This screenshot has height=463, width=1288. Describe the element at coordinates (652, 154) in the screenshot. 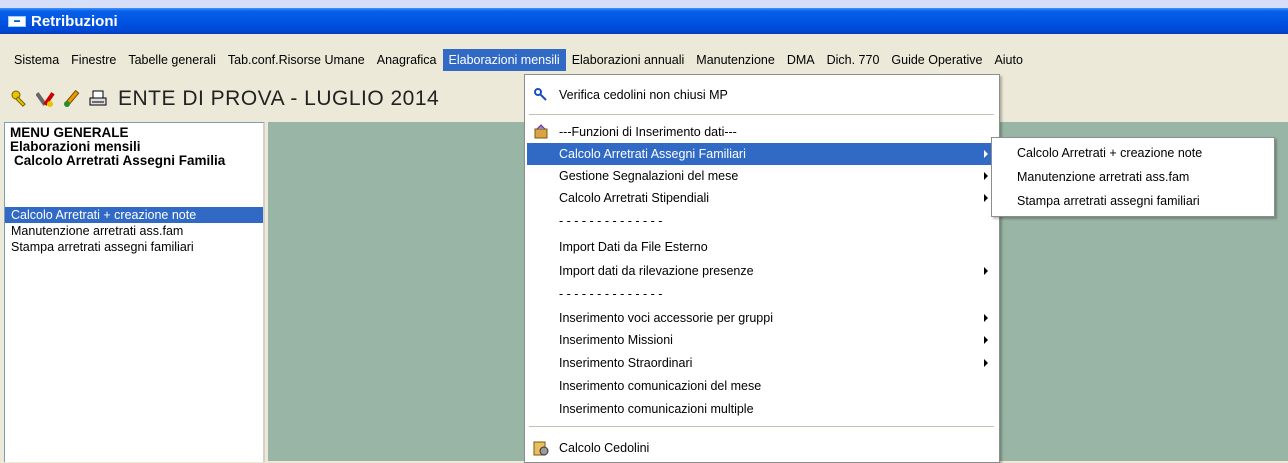

I see `menu-item-label: Calcolo Arretrati Assegni Familiari` at that location.